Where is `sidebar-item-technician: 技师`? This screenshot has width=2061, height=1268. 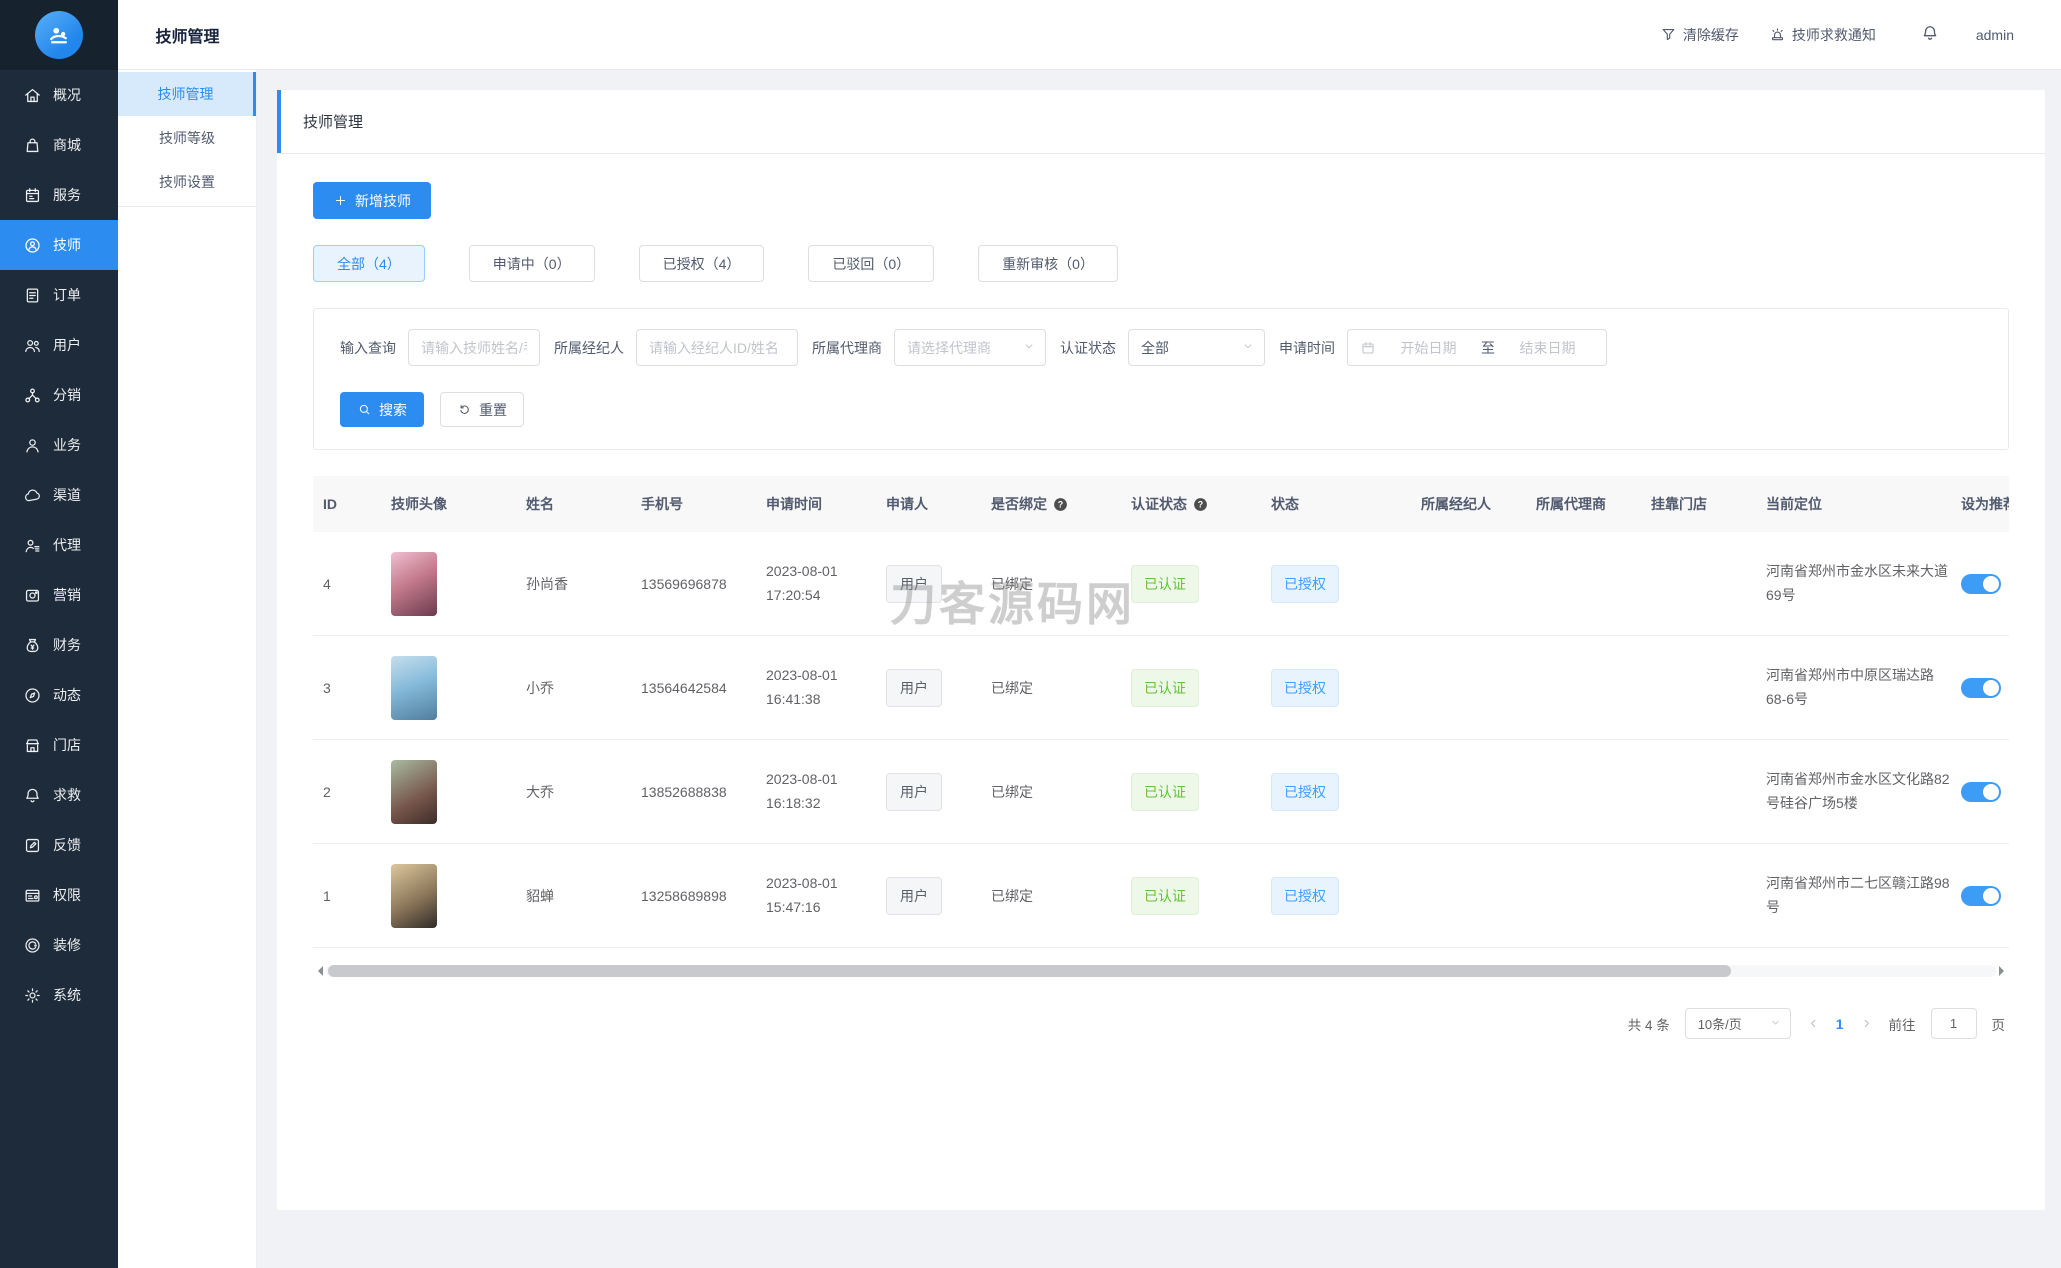
sidebar-item-technician: 技师 is located at coordinates (59, 245).